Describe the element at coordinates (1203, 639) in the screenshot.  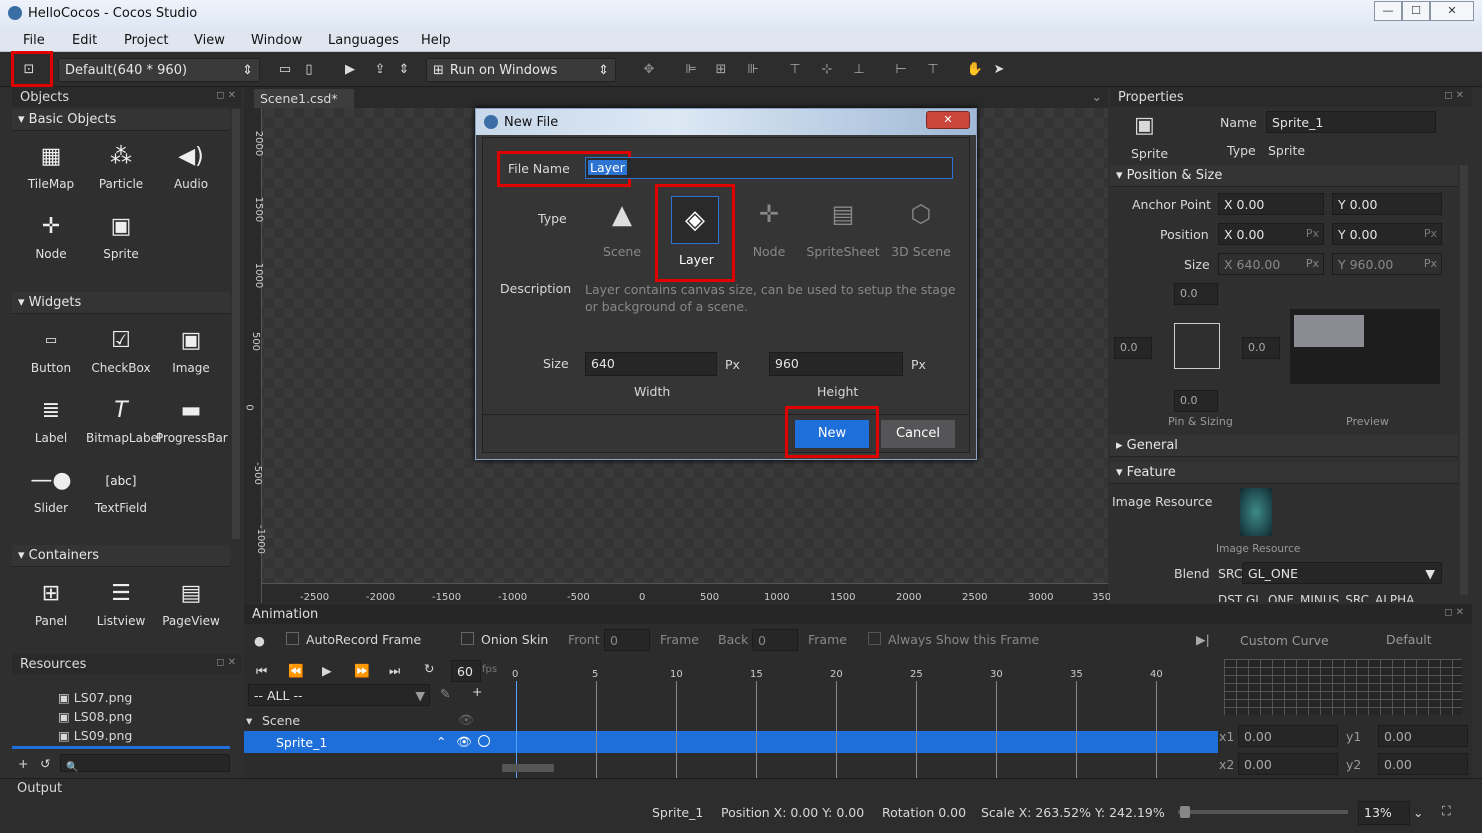
I see `play-toggle-icon: ▶|` at that location.